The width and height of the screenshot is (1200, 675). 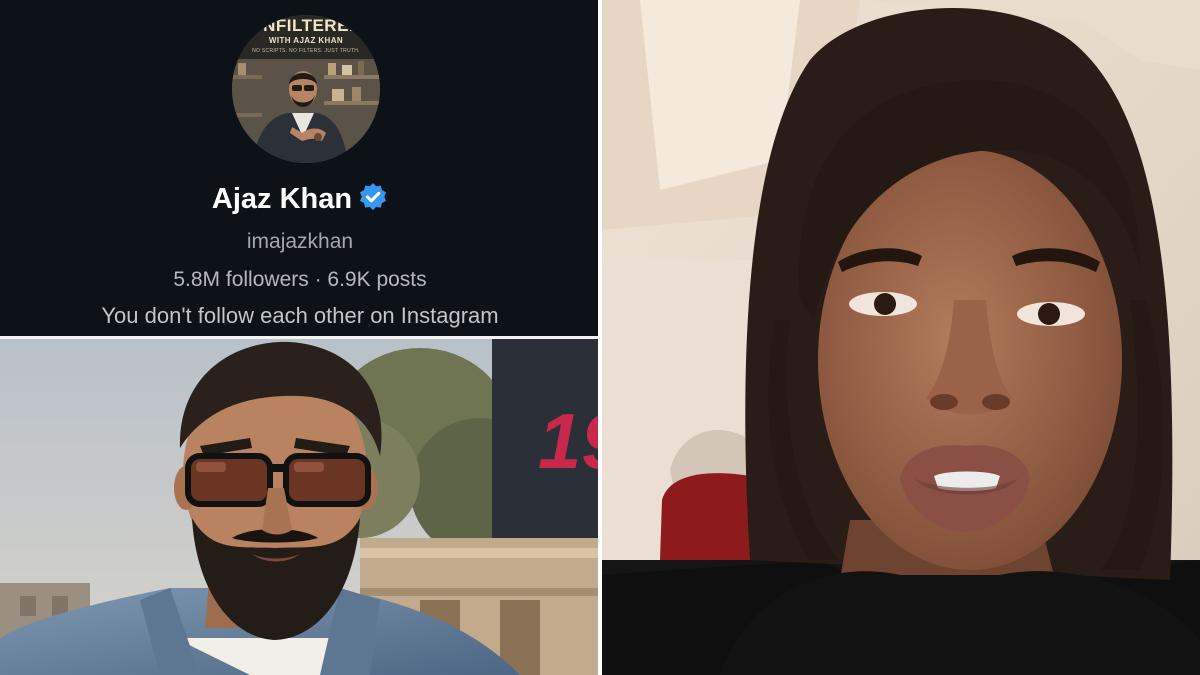 What do you see at coordinates (306, 40) in the screenshot?
I see `avatar-banner-subtext: WITH AJAZ KHAN` at bounding box center [306, 40].